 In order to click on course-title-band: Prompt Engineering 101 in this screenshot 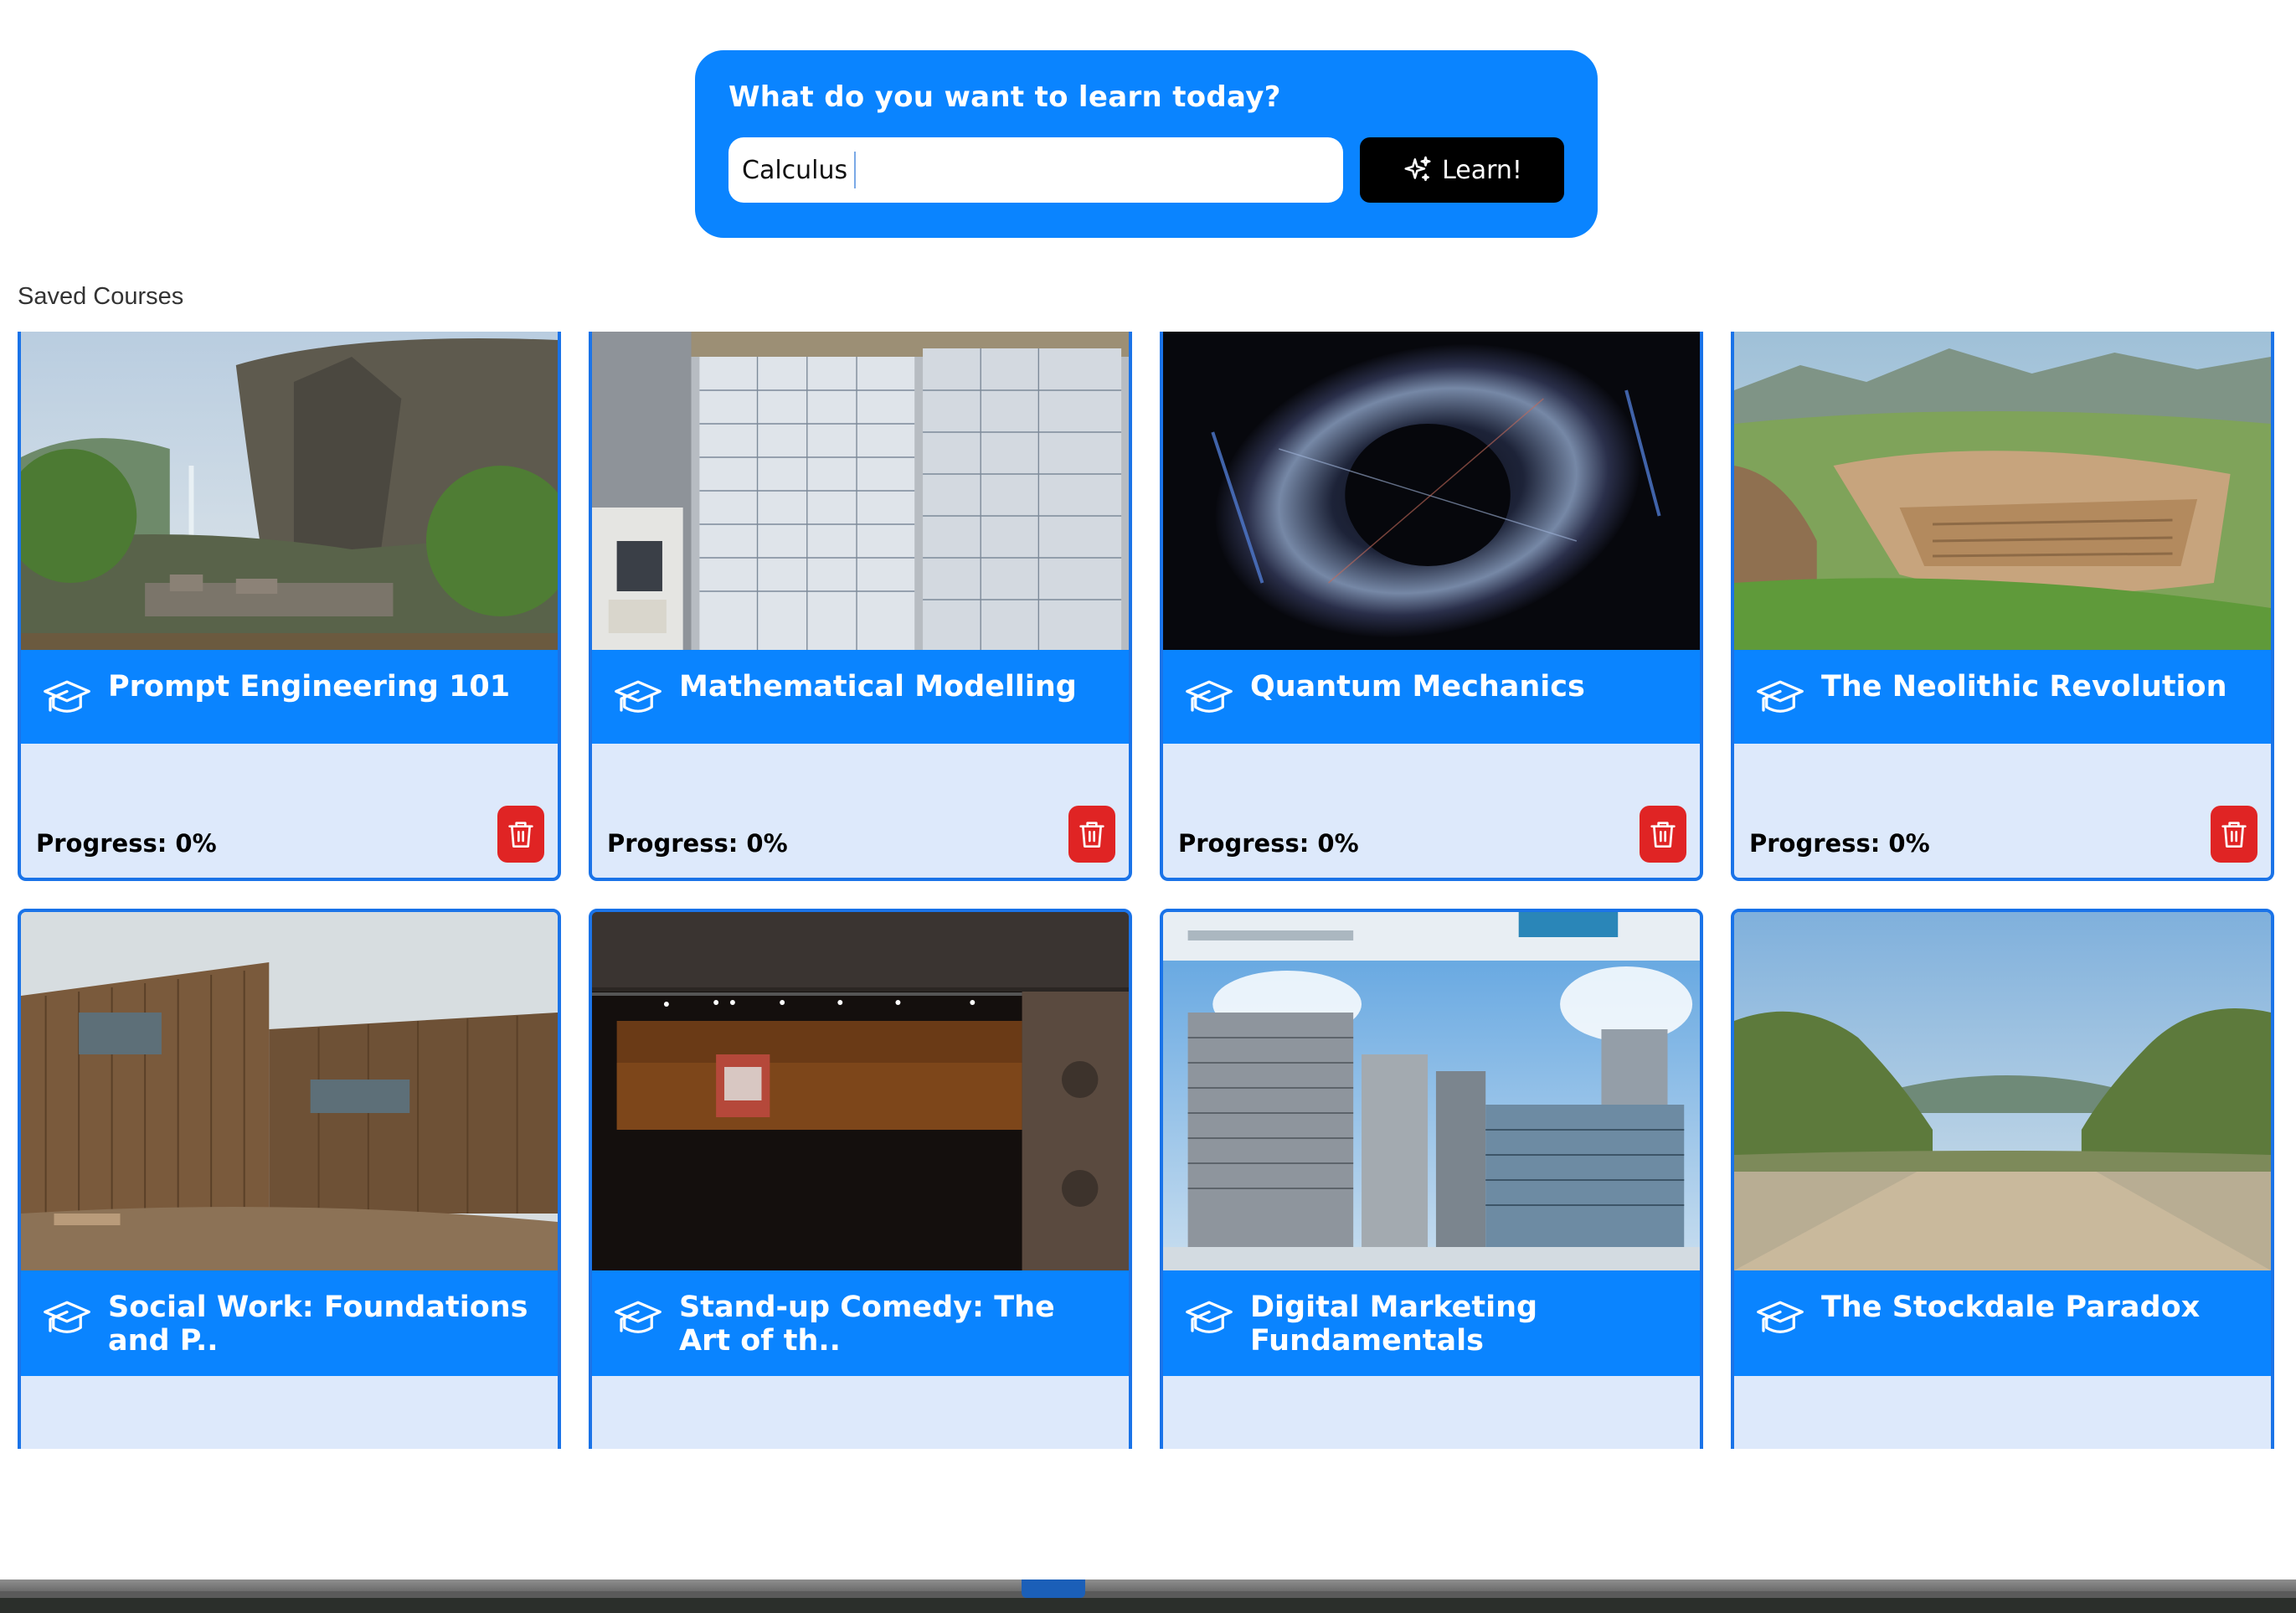, I will do `click(289, 697)`.